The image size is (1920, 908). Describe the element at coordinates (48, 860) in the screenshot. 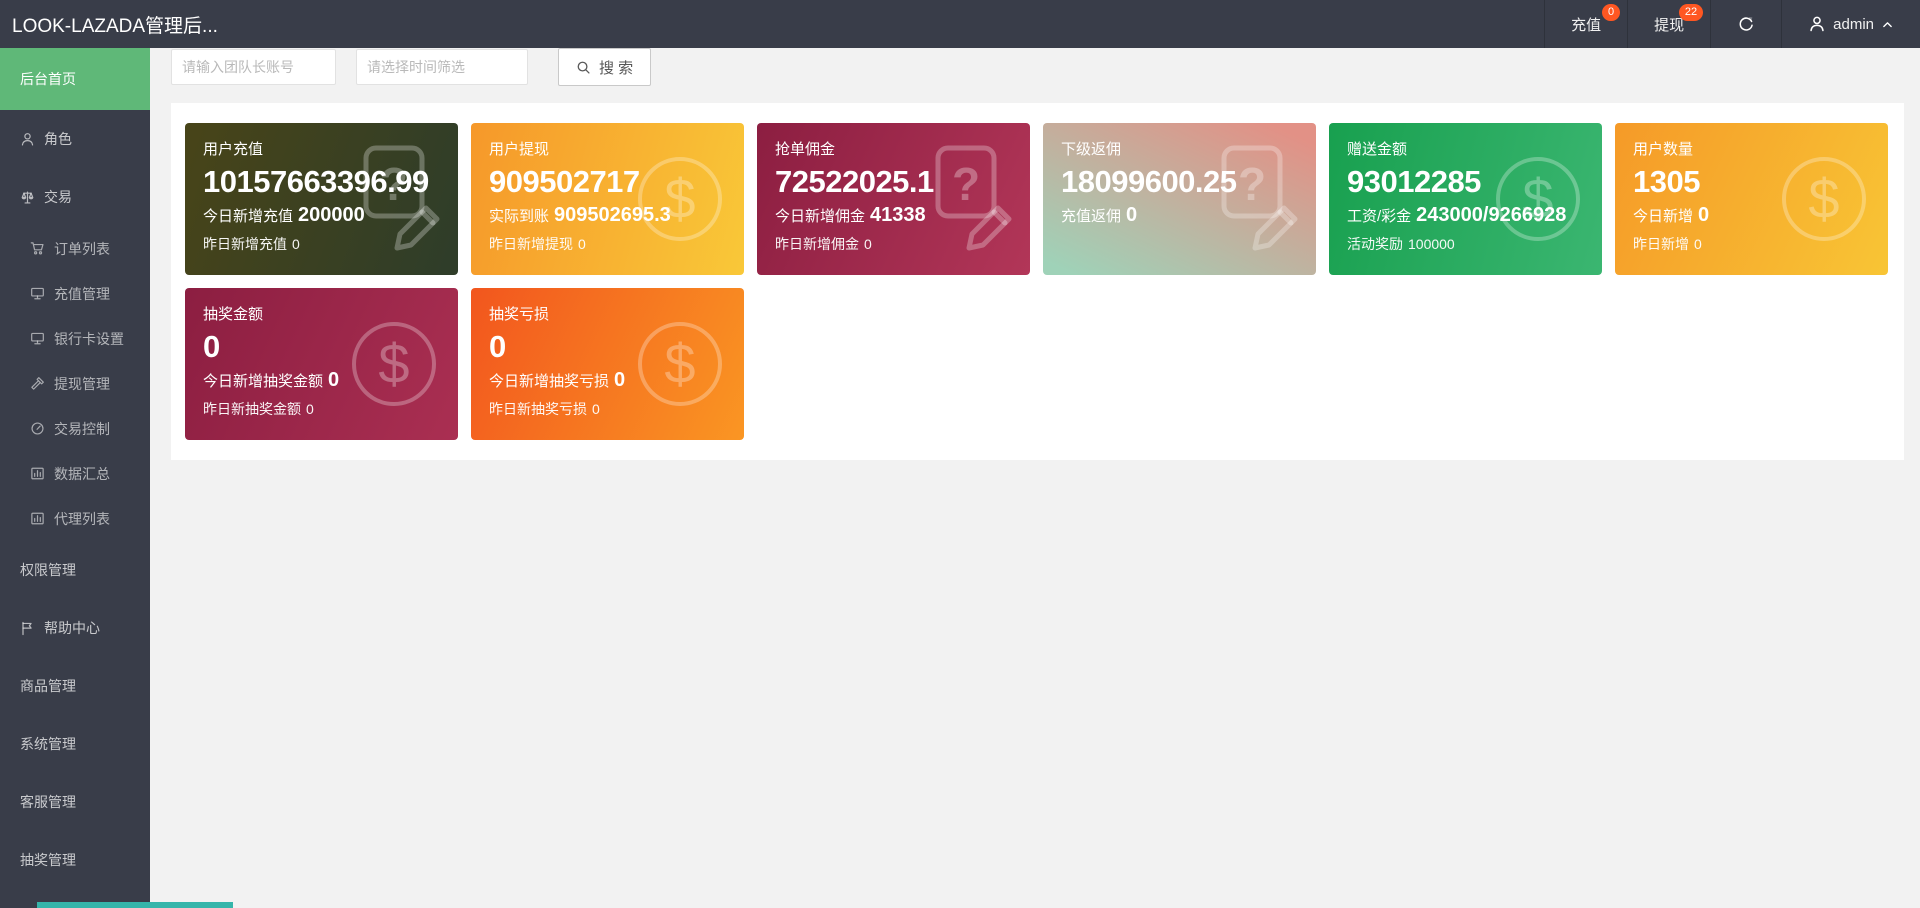

I see `sidebar-item-label: 抽奖管理` at that location.